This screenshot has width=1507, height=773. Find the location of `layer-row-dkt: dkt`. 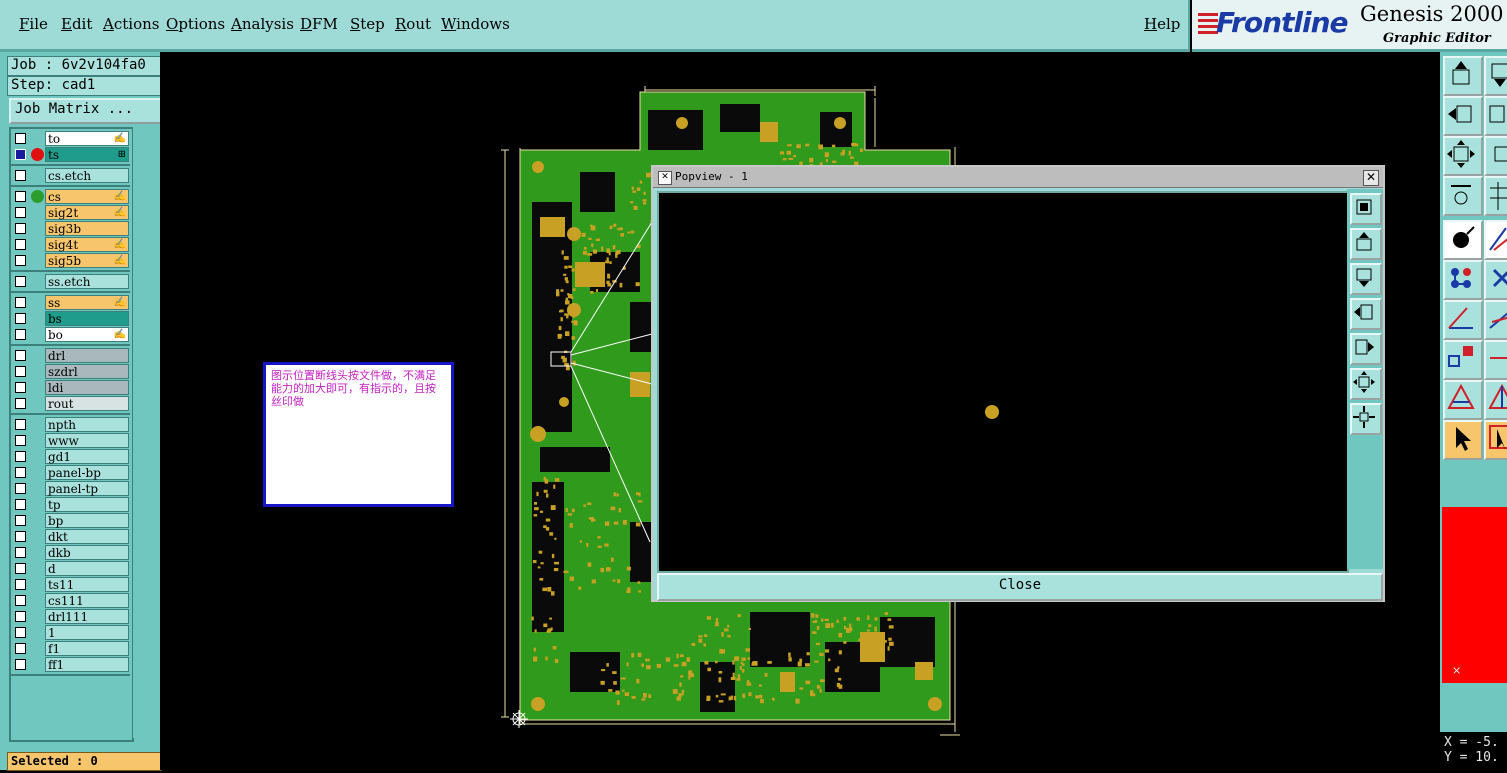

layer-row-dkt: dkt is located at coordinates (70, 537).